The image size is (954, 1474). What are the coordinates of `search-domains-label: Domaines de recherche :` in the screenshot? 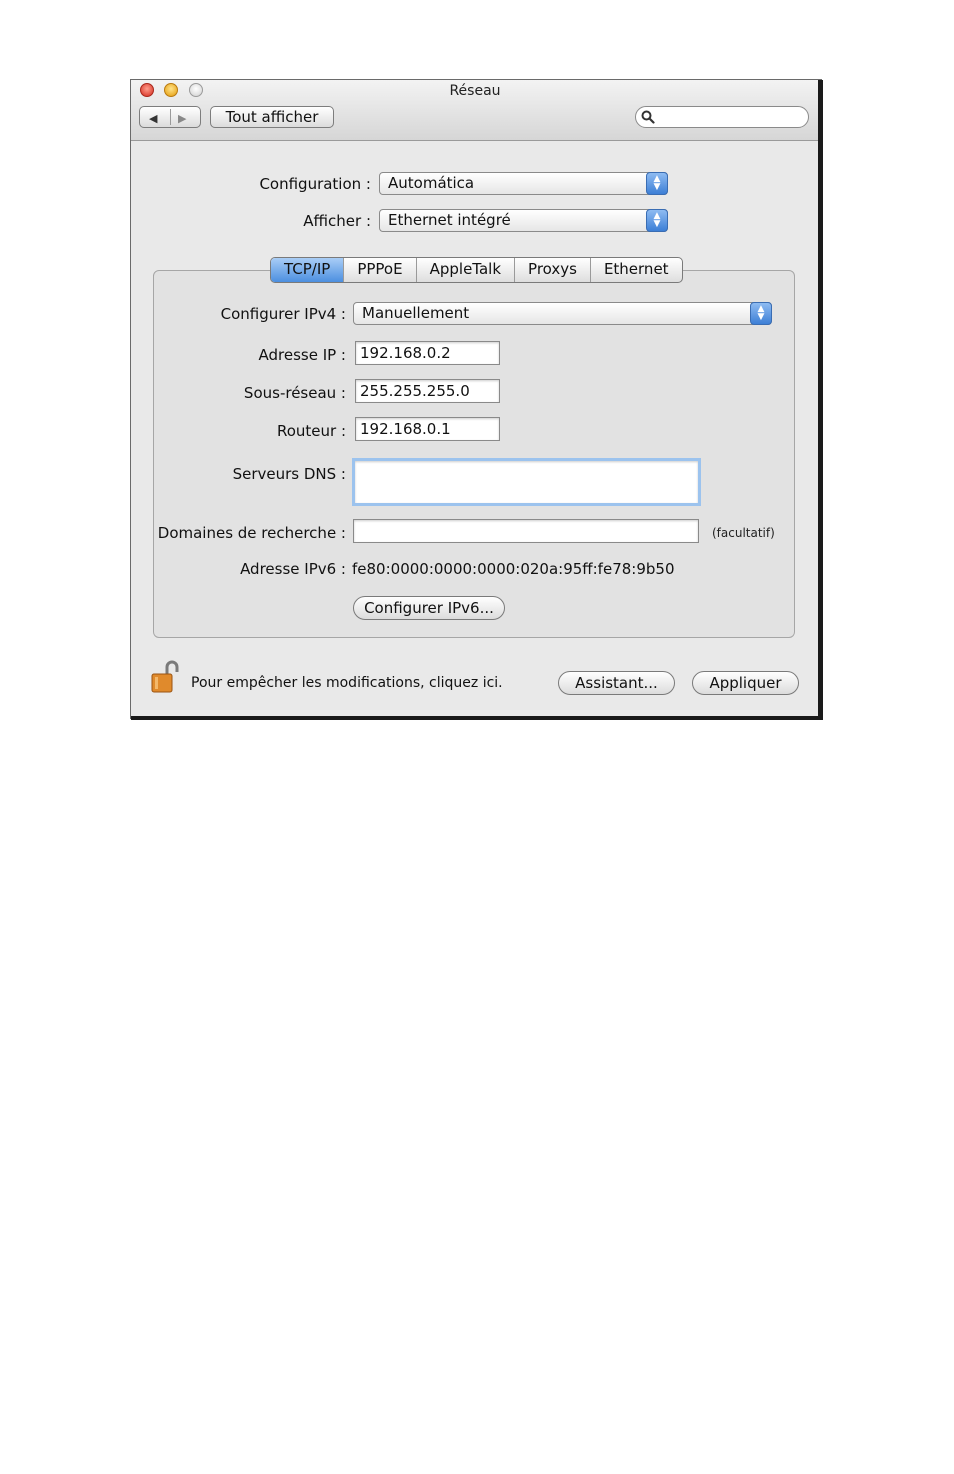 It's located at (251, 533).